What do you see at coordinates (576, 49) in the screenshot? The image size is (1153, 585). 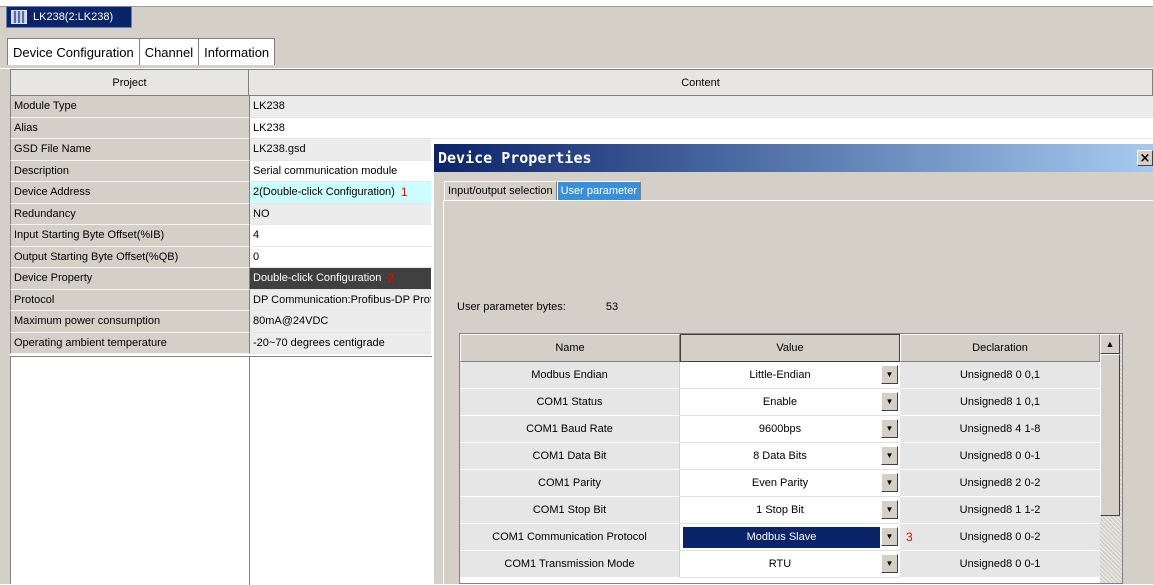 I see `page-tabs: Device Configuration Channel Information` at bounding box center [576, 49].